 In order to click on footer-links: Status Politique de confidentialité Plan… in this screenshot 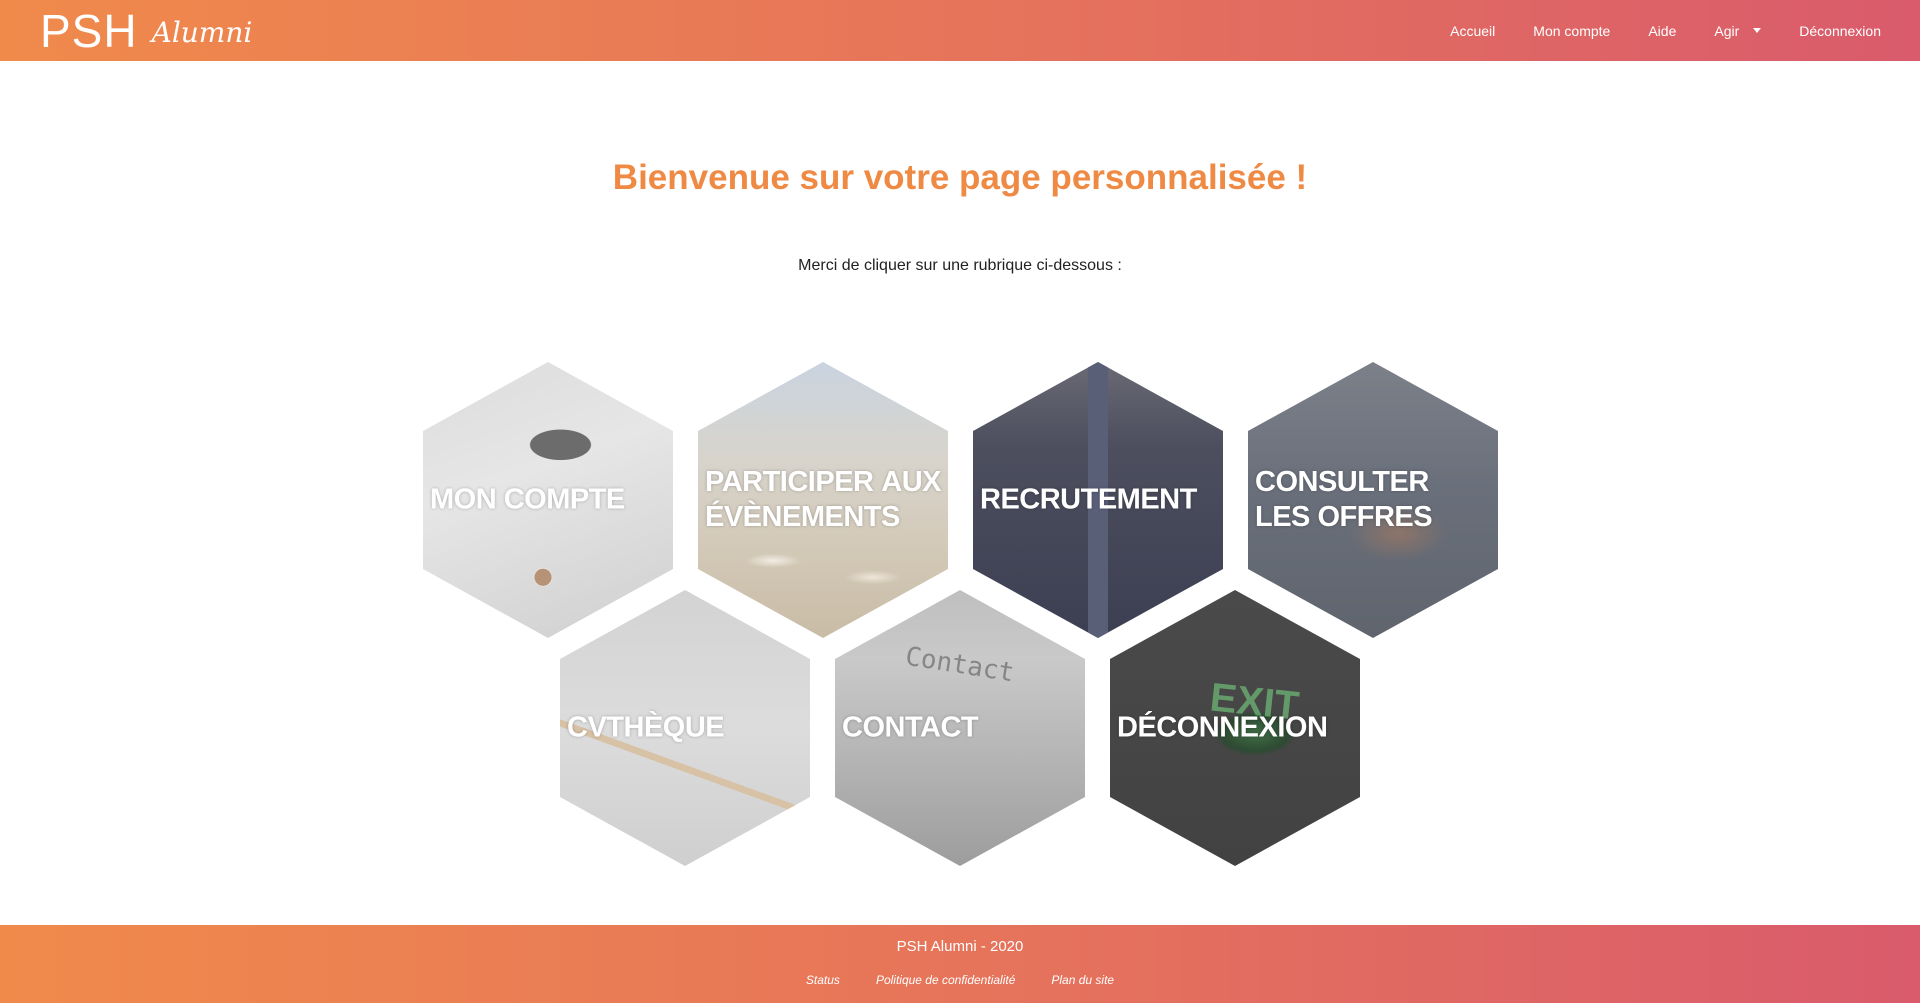, I will do `click(960, 980)`.